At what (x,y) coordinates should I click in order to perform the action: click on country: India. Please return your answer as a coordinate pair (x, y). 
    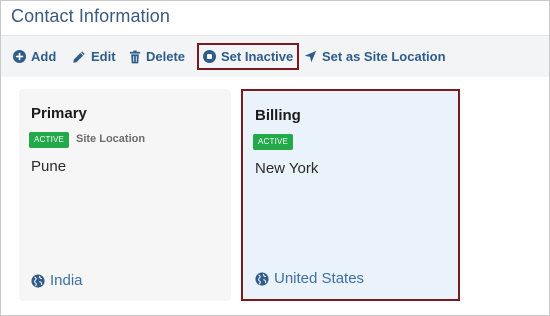
    Looking at the image, I should click on (57, 280).